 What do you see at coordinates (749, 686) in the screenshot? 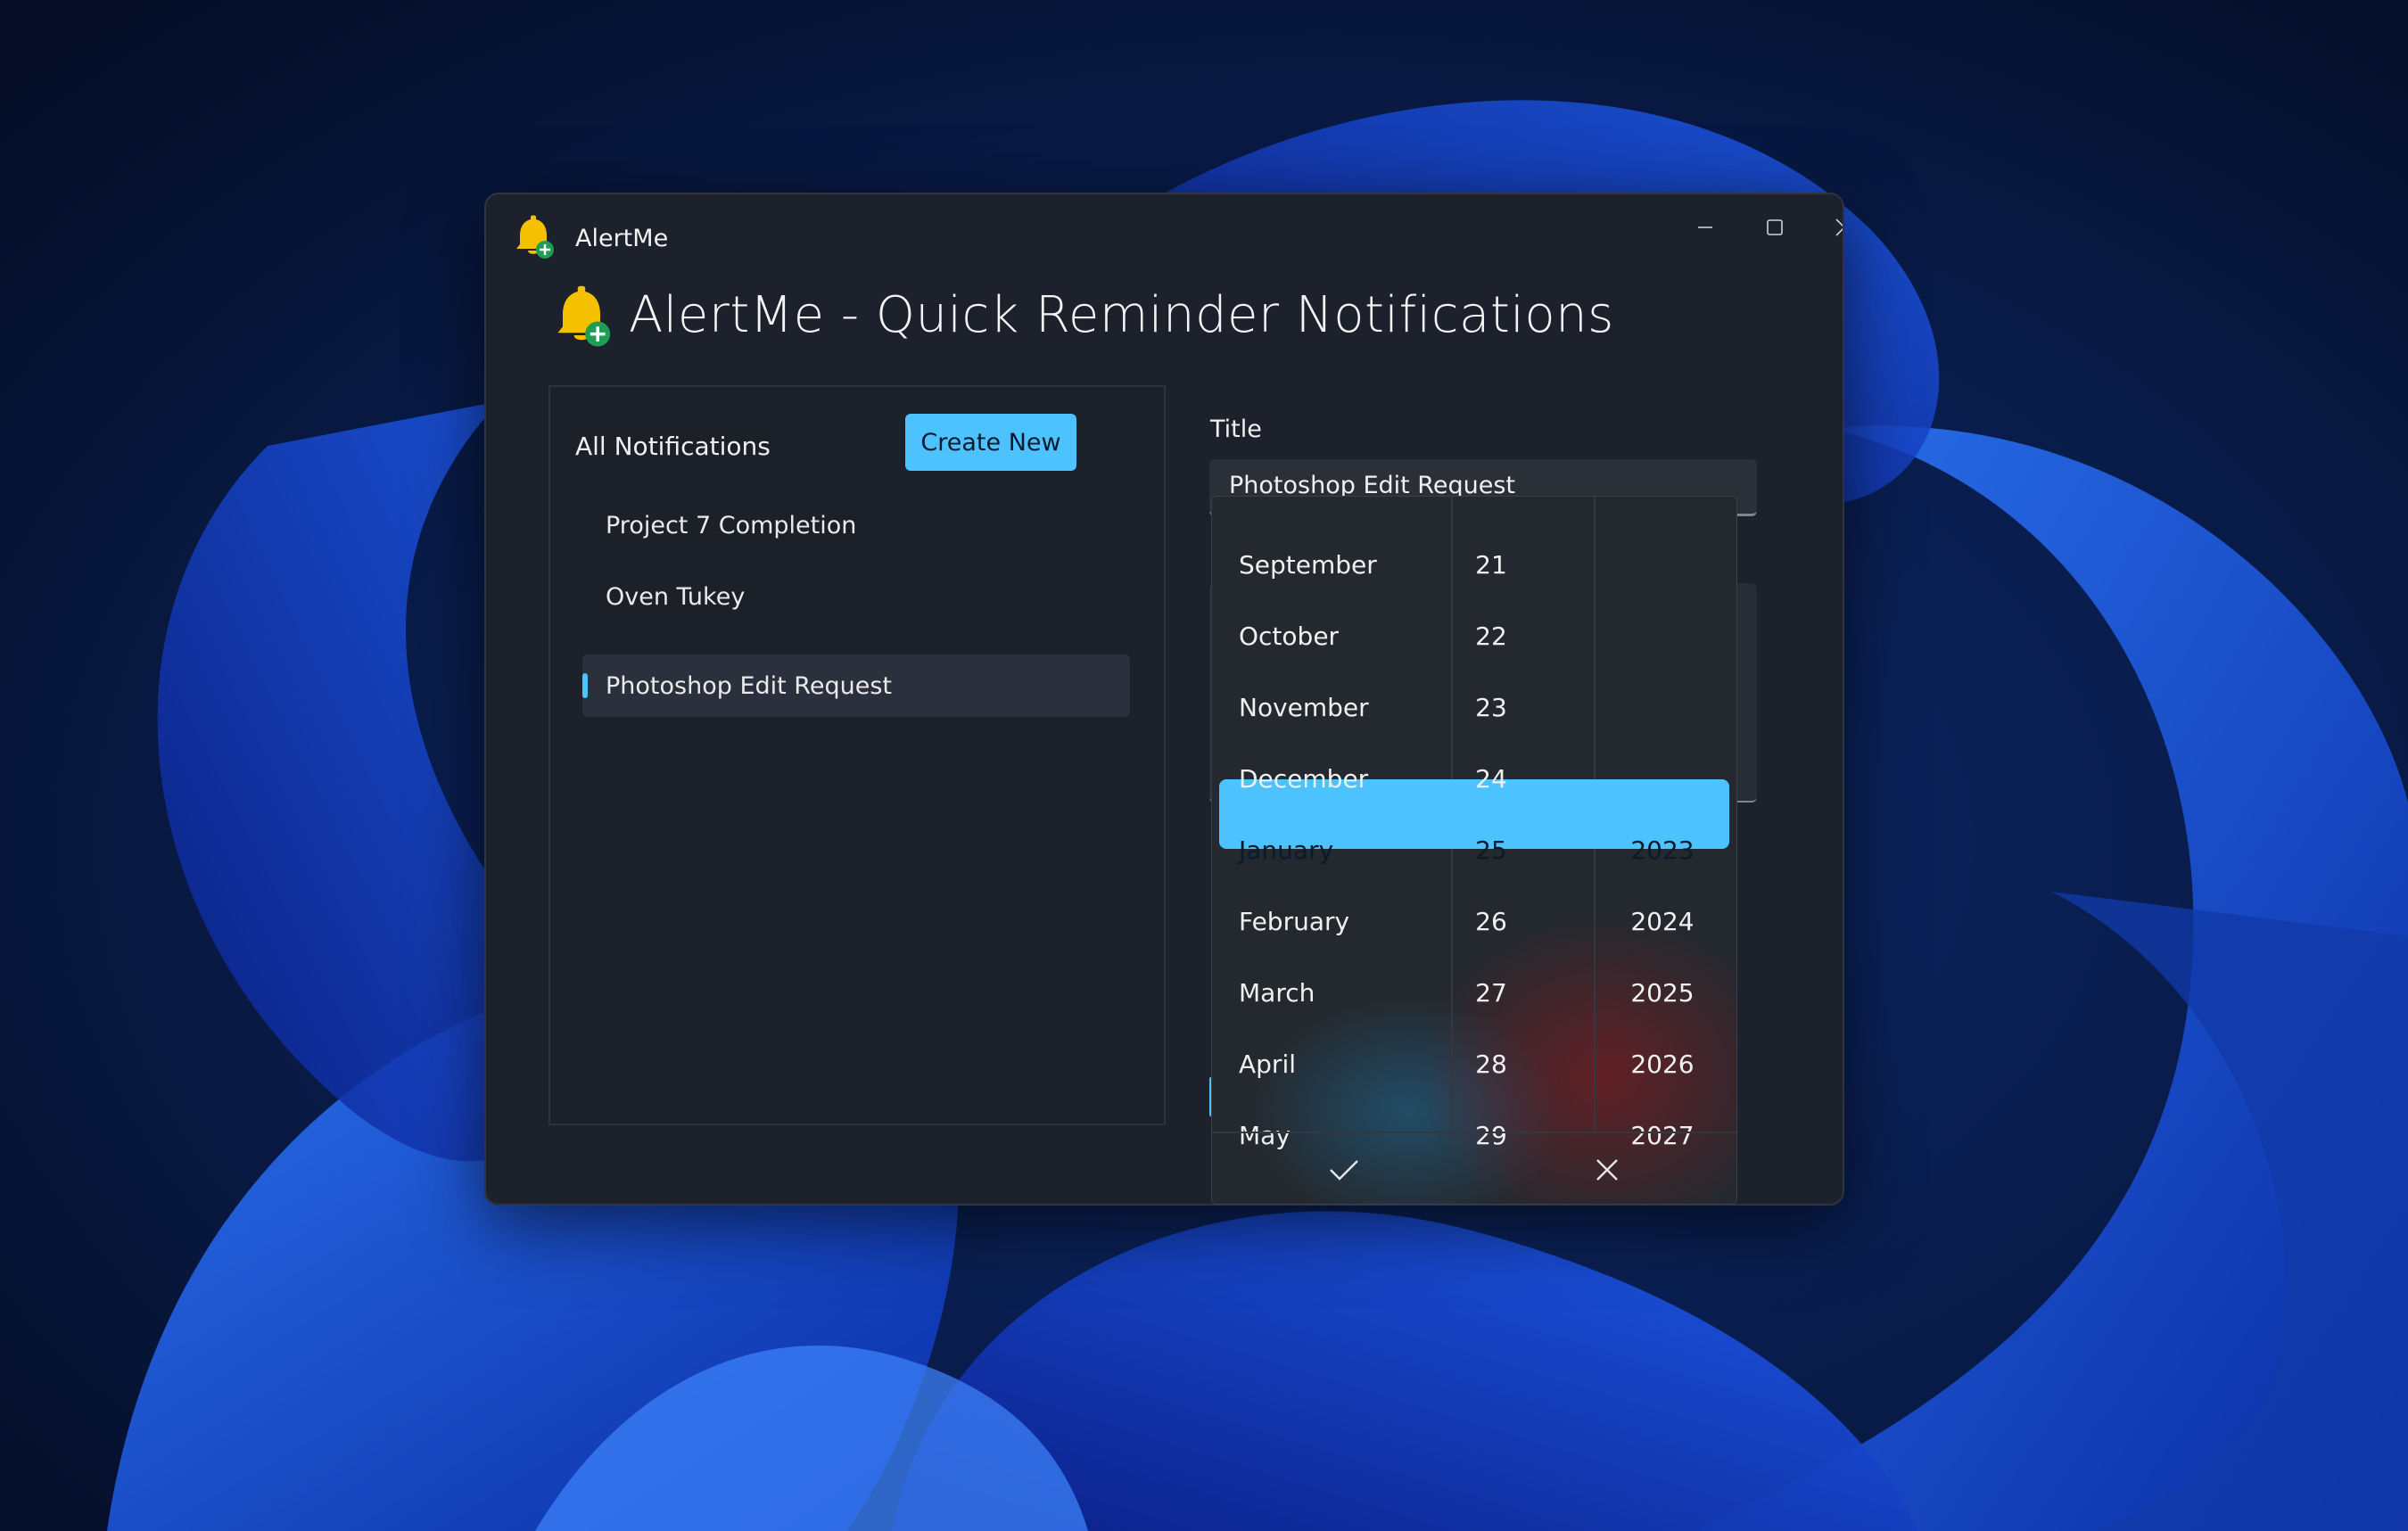
I see `list-item-label: Photoshop Edit Request` at bounding box center [749, 686].